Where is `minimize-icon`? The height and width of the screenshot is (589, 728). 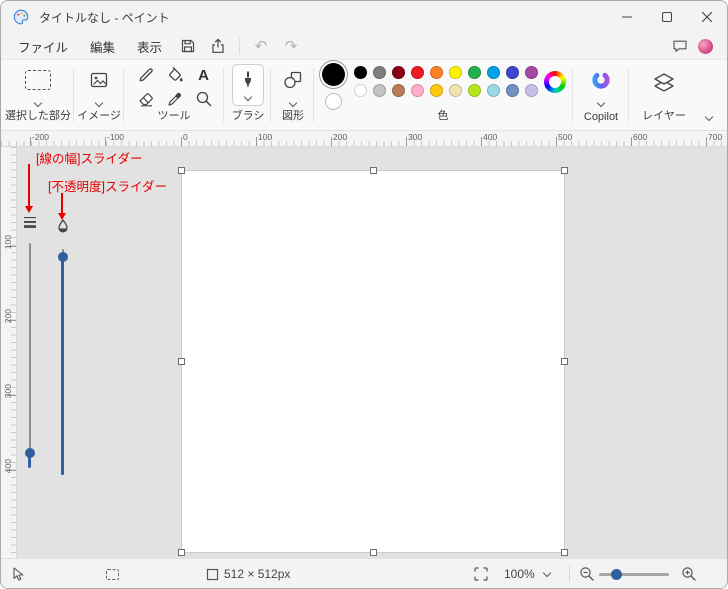
minimize-icon is located at coordinates (627, 17).